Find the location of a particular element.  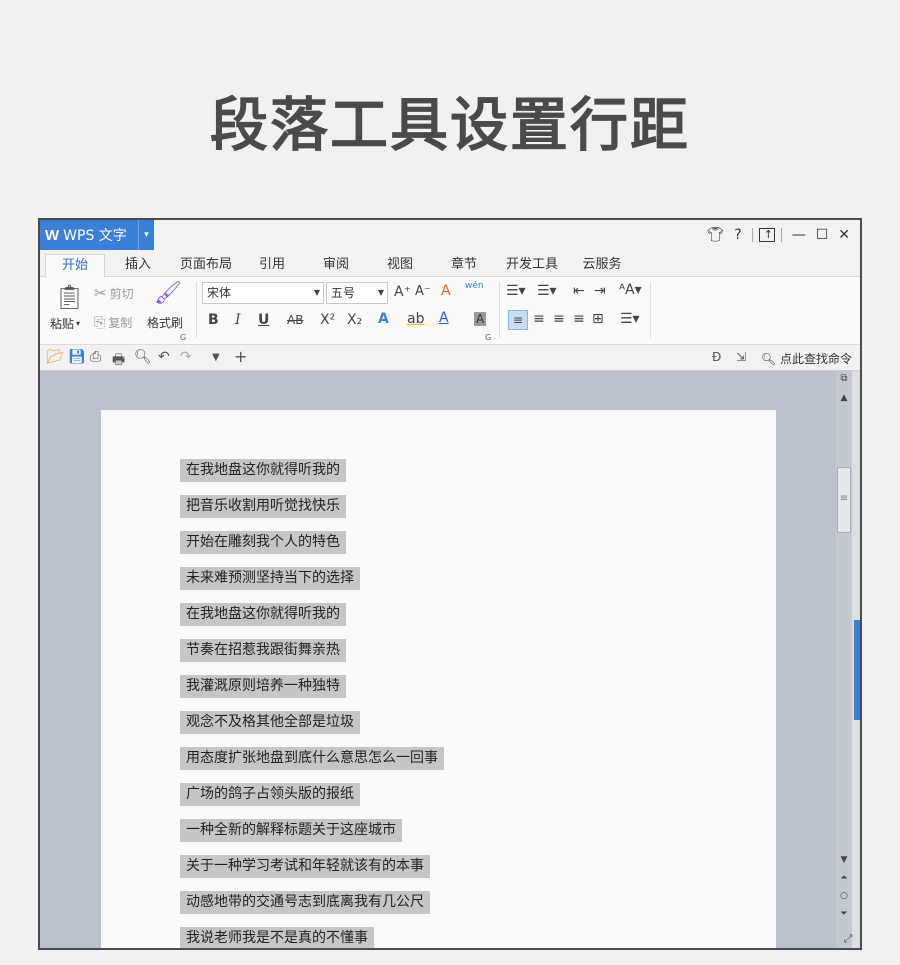

clipboard-group-launcher: G is located at coordinates (183, 337).